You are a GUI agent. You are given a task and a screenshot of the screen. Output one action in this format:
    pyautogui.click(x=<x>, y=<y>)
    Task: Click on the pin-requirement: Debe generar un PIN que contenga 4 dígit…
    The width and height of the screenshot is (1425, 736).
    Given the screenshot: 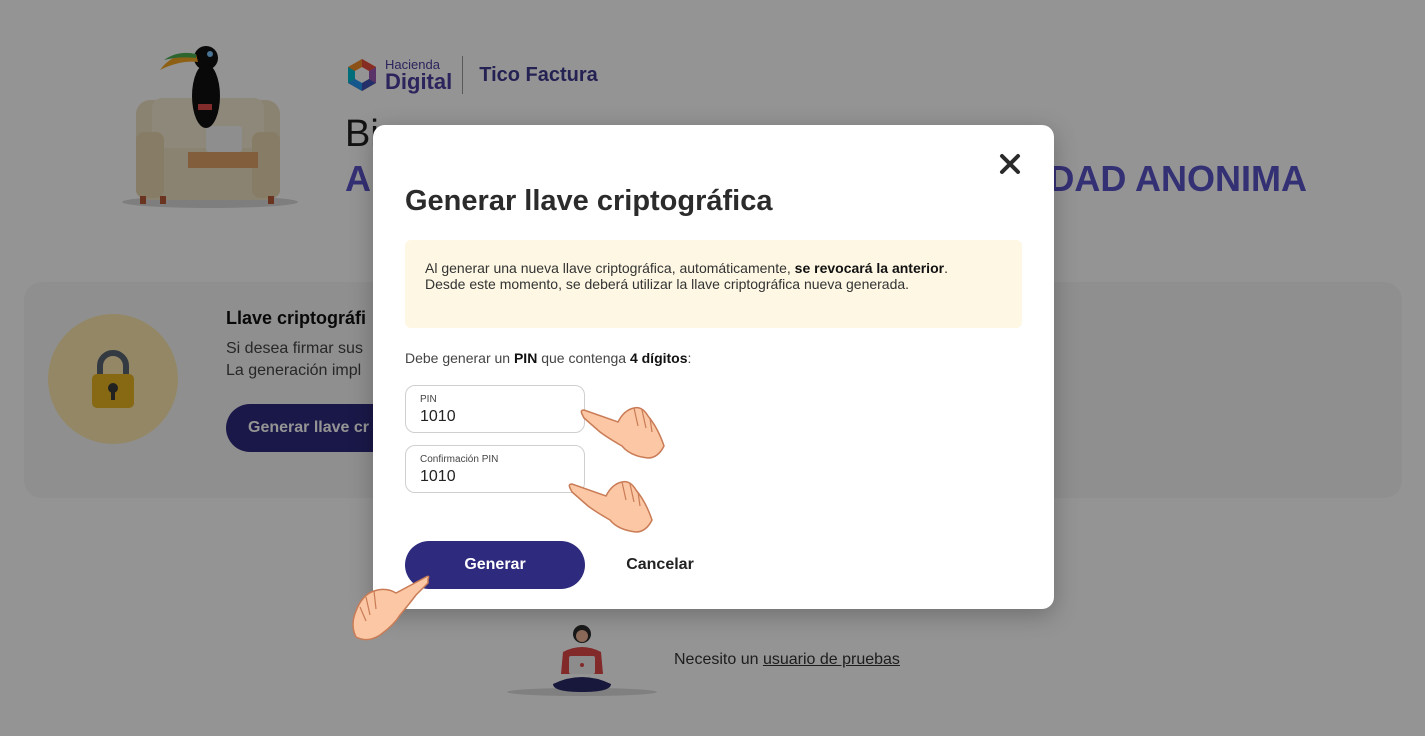 What is the action you would take?
    pyautogui.click(x=548, y=358)
    